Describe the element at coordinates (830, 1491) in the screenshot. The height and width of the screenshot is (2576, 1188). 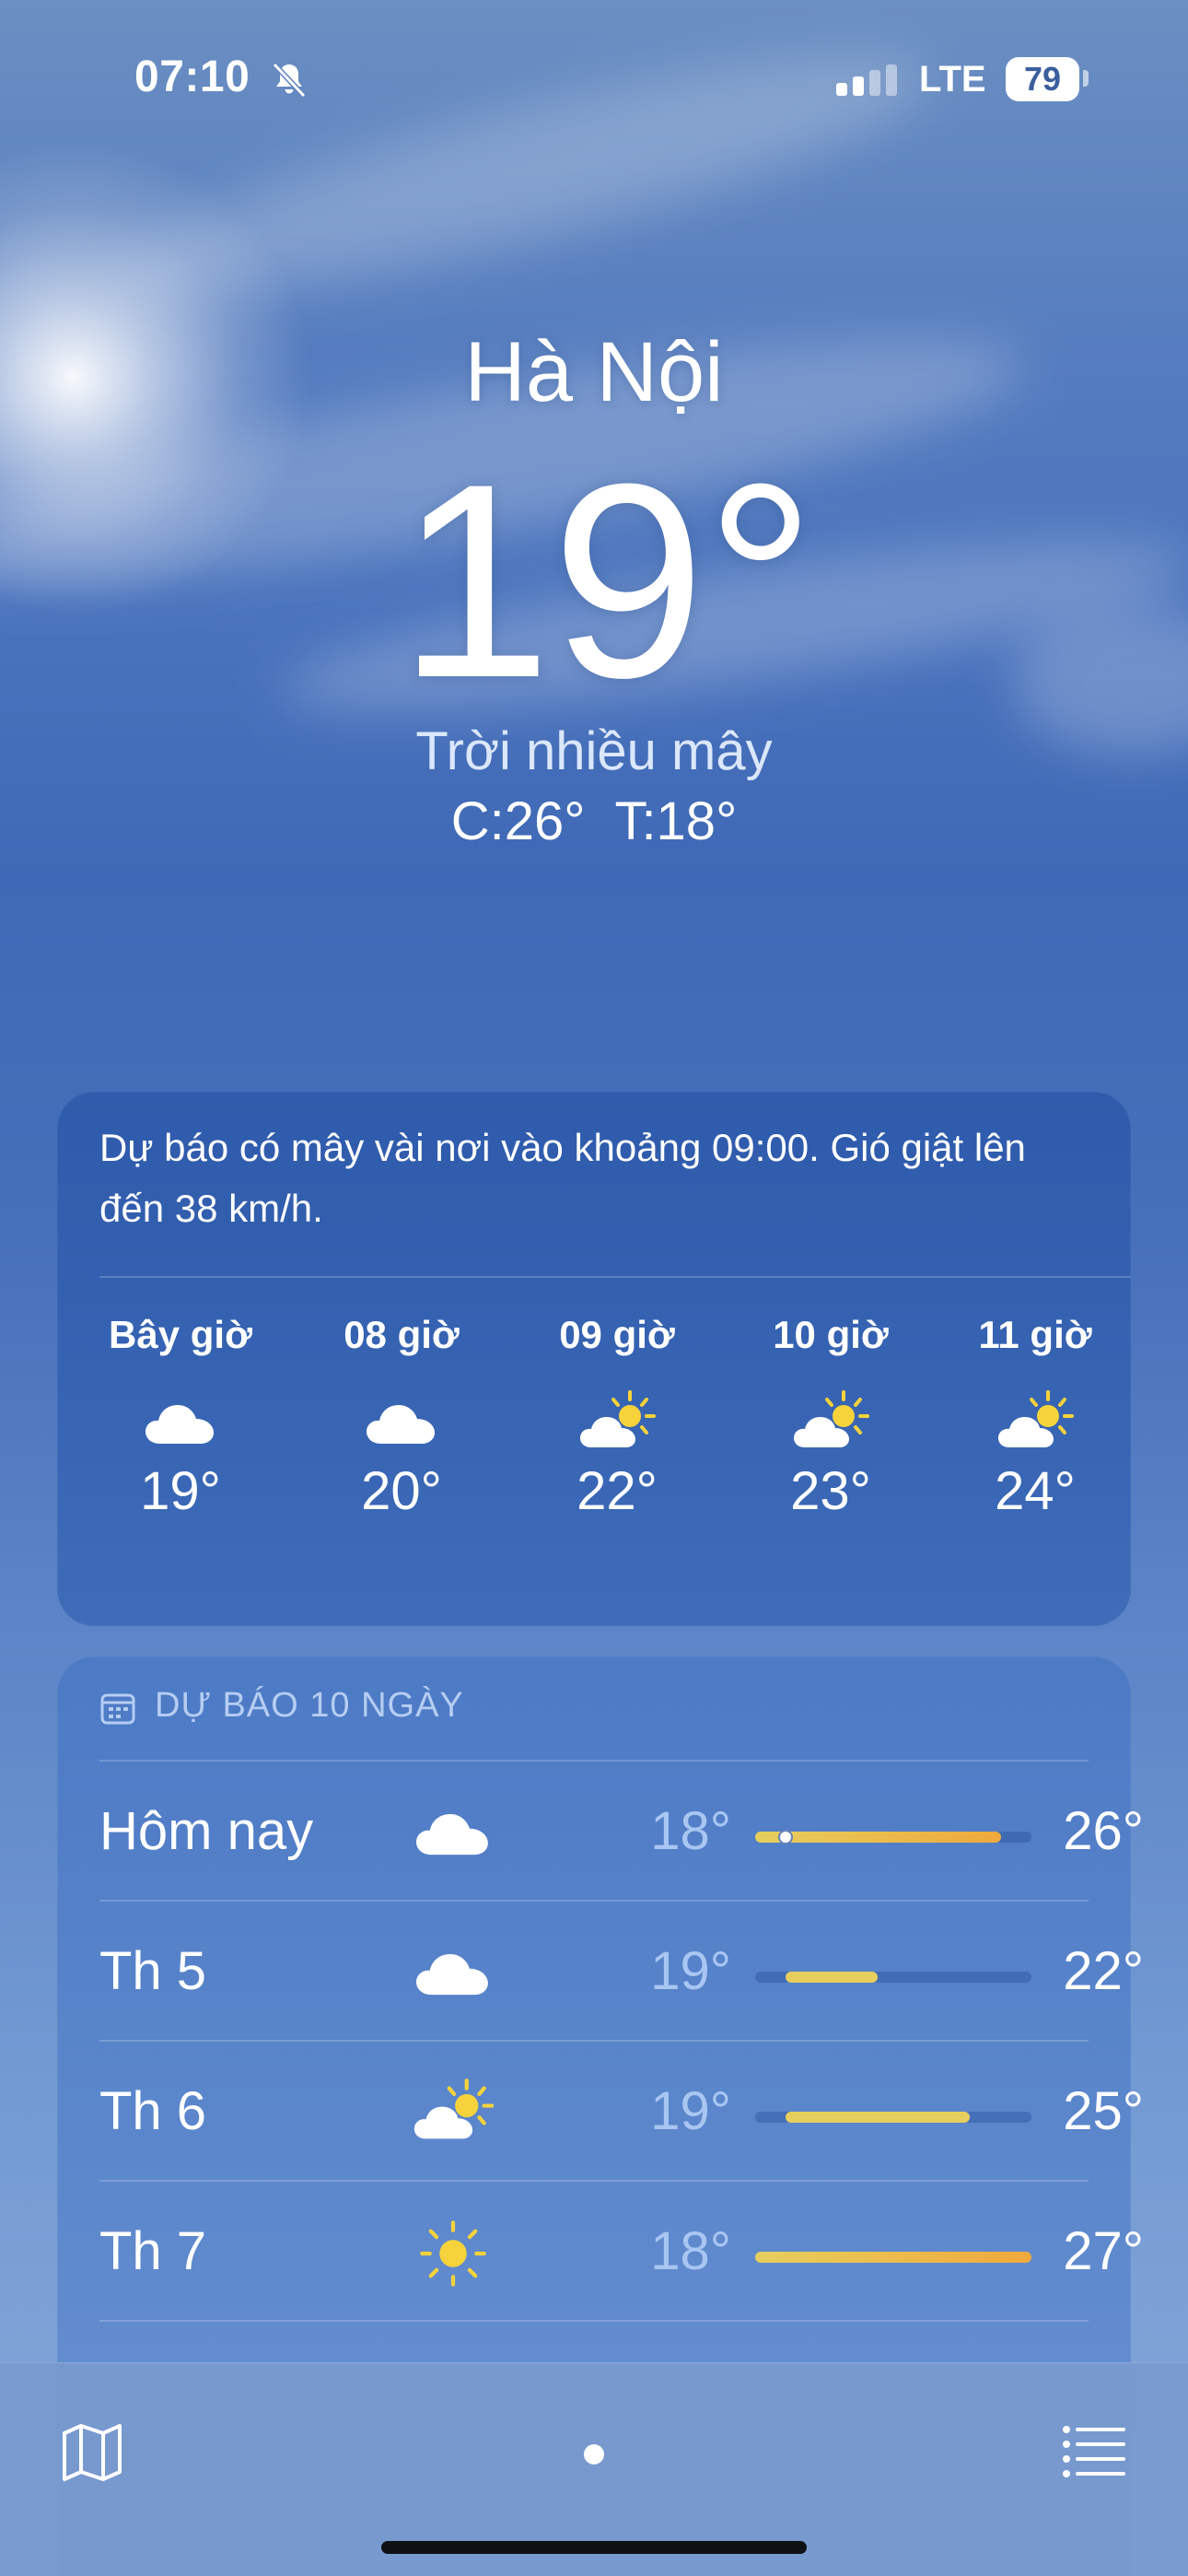
I see `hour-temp: 23°` at that location.